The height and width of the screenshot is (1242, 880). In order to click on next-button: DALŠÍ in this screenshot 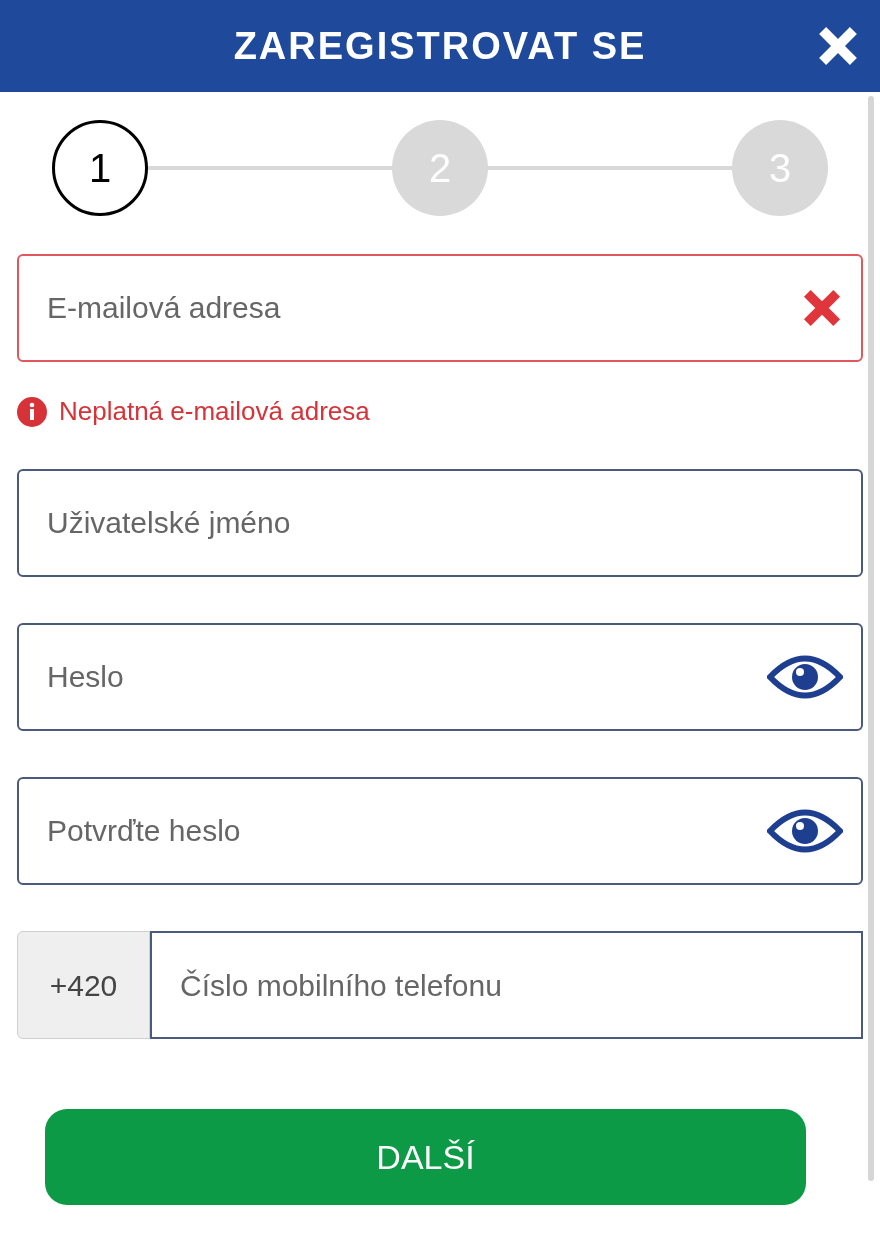, I will do `click(425, 1157)`.